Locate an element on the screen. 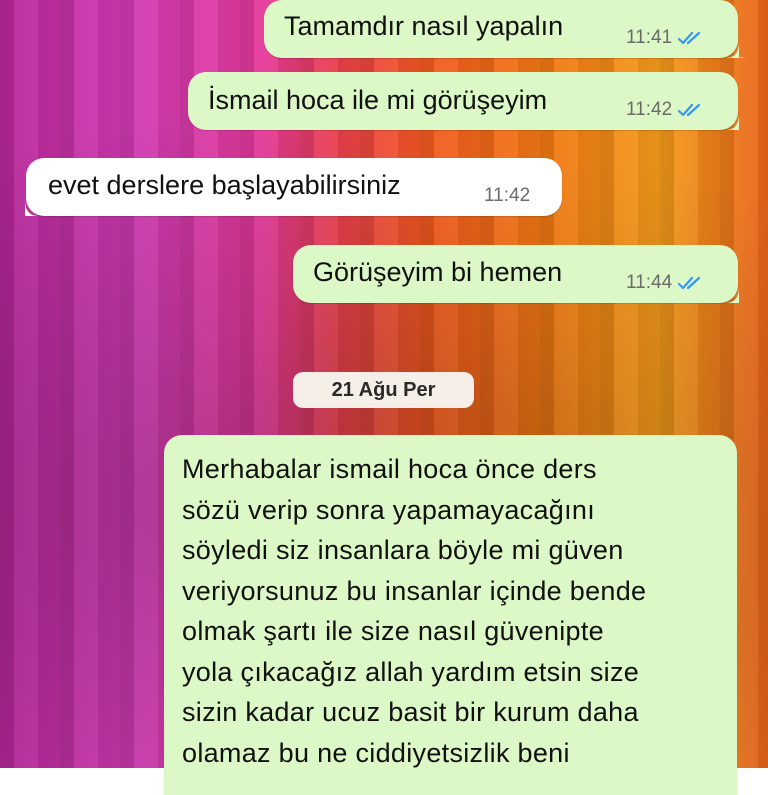 This screenshot has height=795, width=768. message-text: evet derslere başlayabilirsiniz is located at coordinates (224, 185).